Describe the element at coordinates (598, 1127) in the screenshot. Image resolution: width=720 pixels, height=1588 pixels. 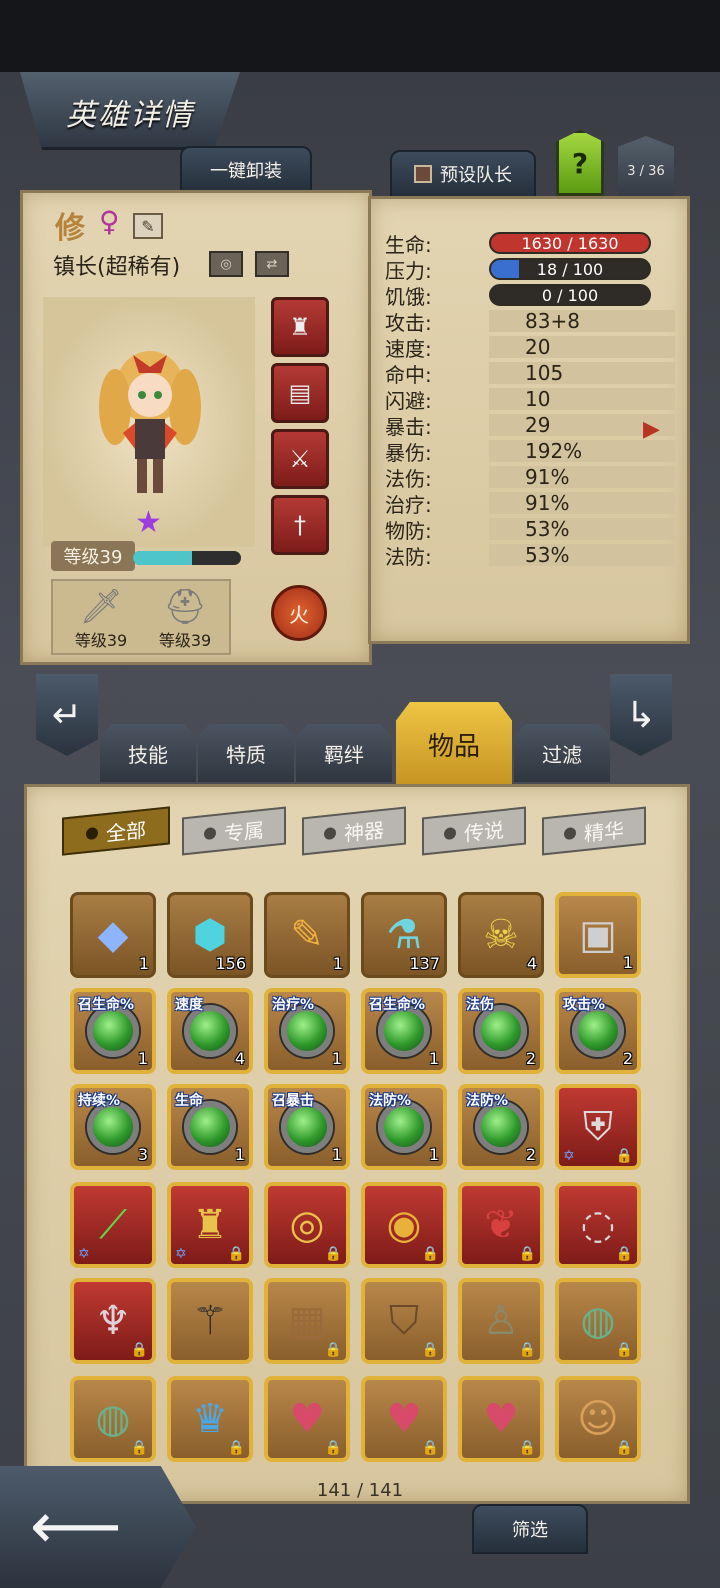
I see `inventory-item: ⛨ 🔒 ✡` at that location.